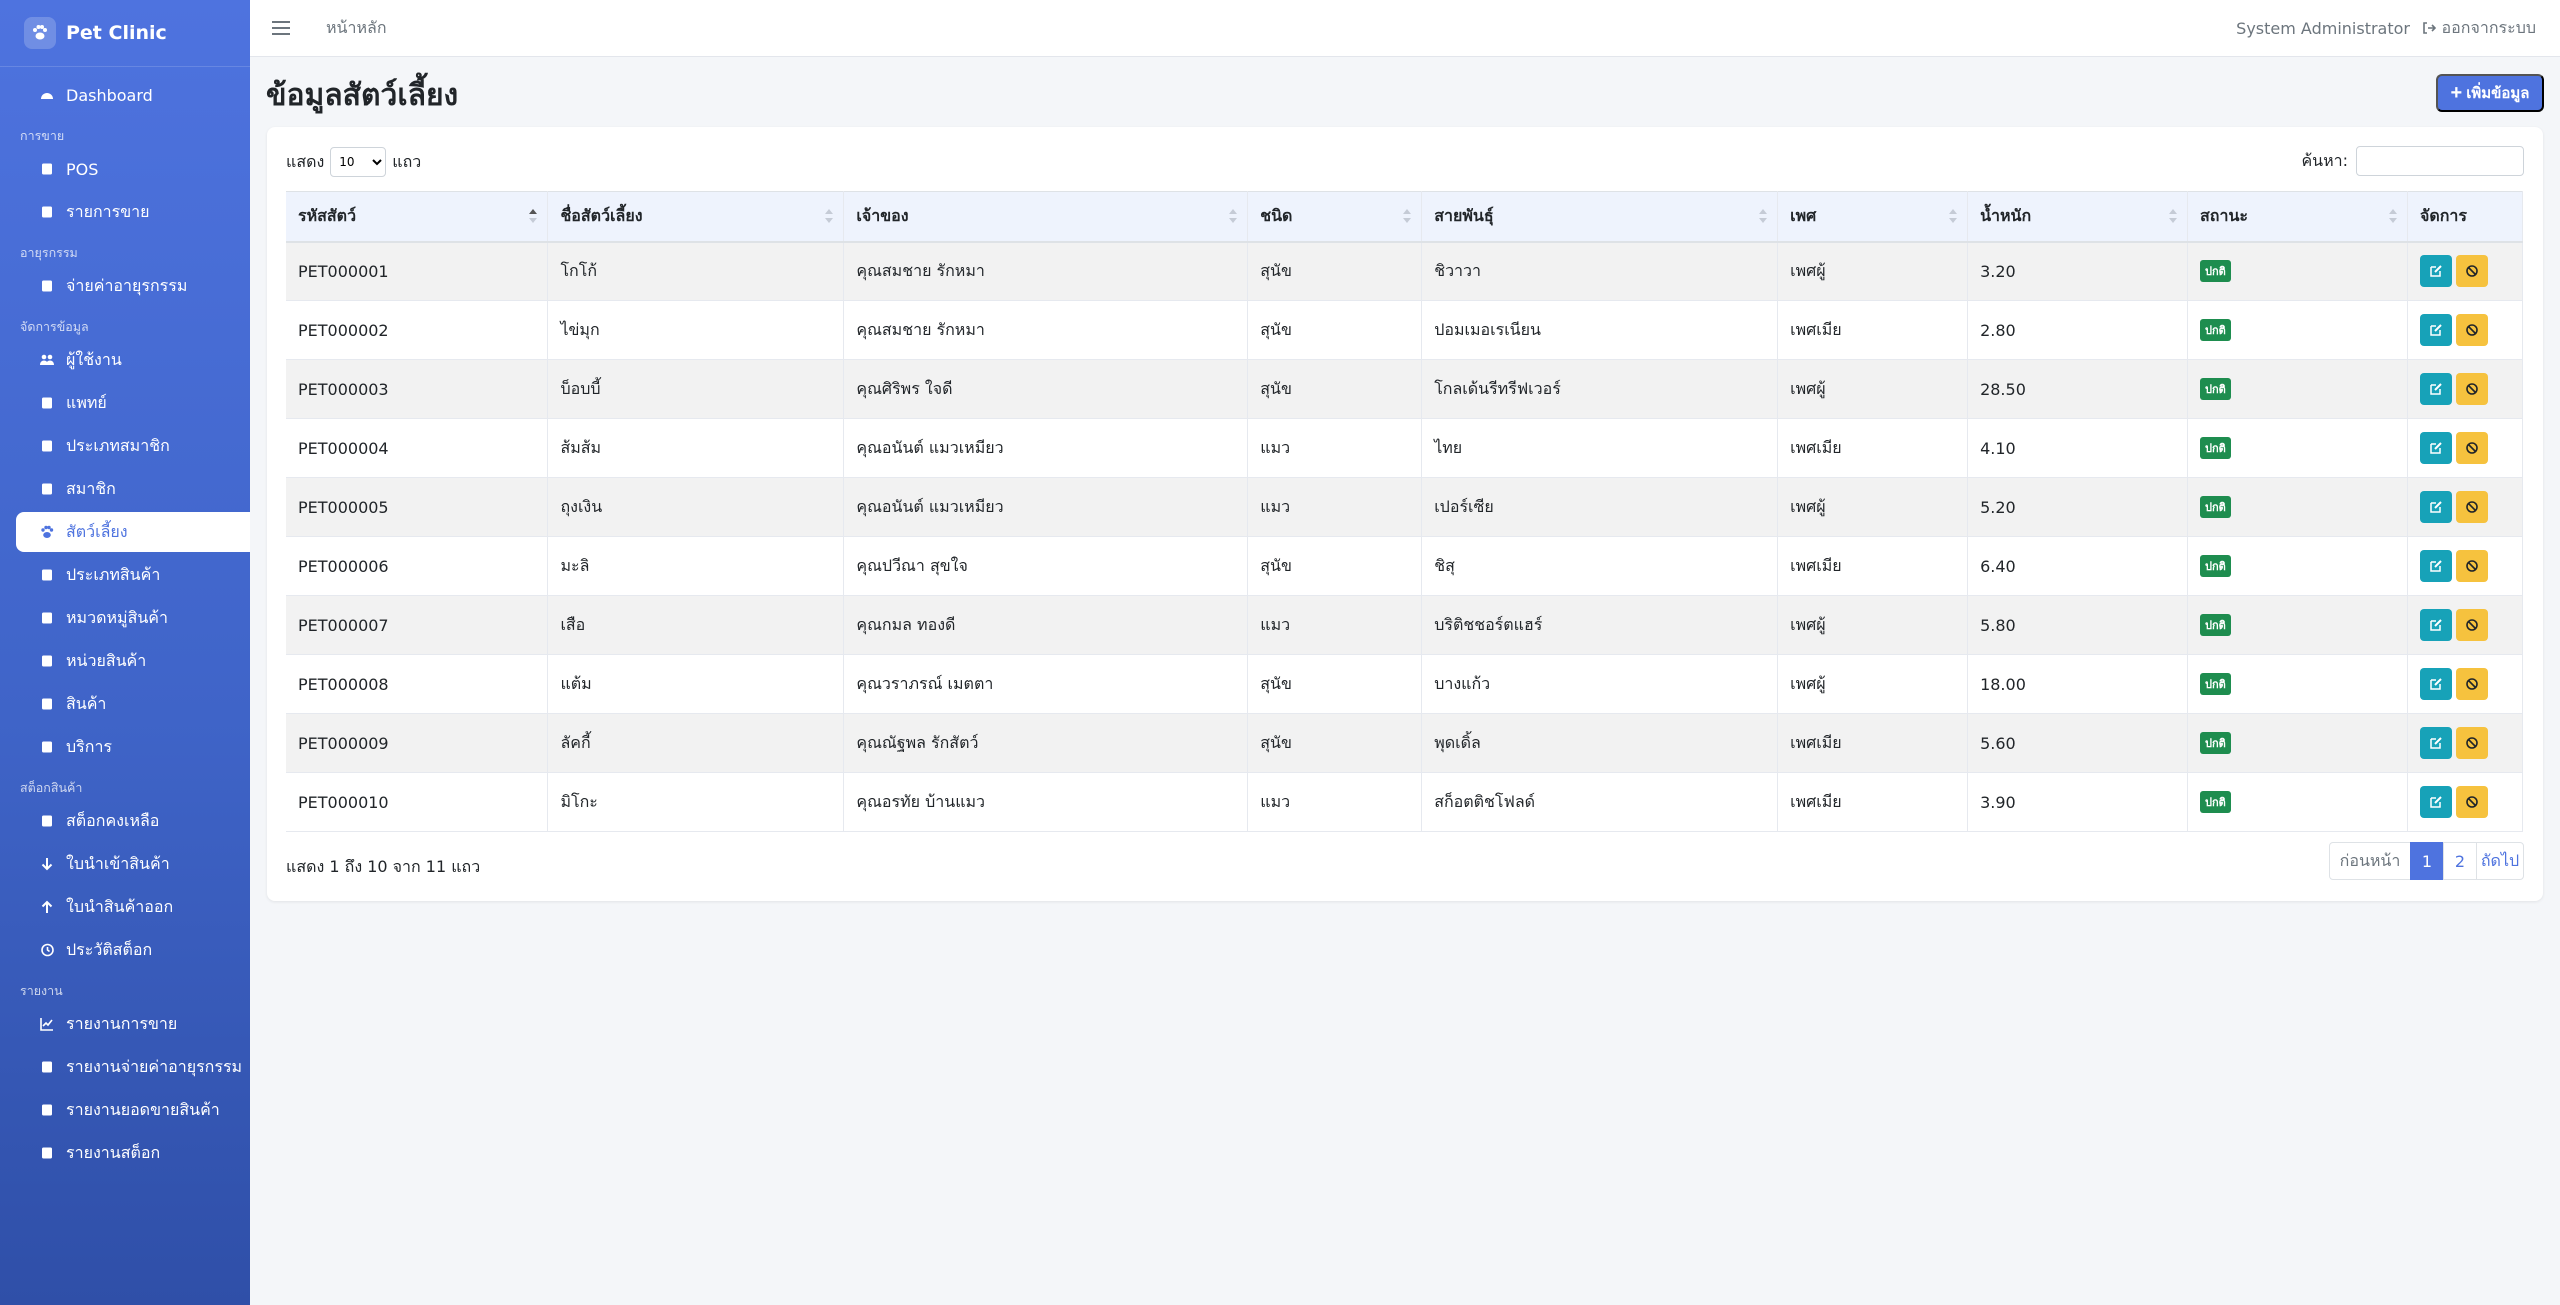 Image resolution: width=2560 pixels, height=1305 pixels. What do you see at coordinates (109, 949) in the screenshot?
I see `sidebar-item-label: ประวัติสต็อก` at bounding box center [109, 949].